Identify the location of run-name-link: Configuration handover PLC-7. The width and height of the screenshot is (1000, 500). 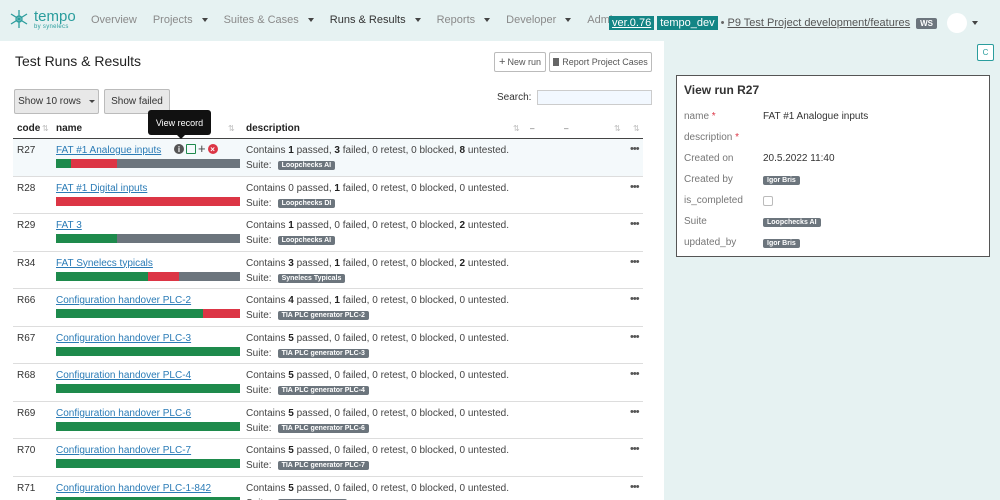
(123, 450).